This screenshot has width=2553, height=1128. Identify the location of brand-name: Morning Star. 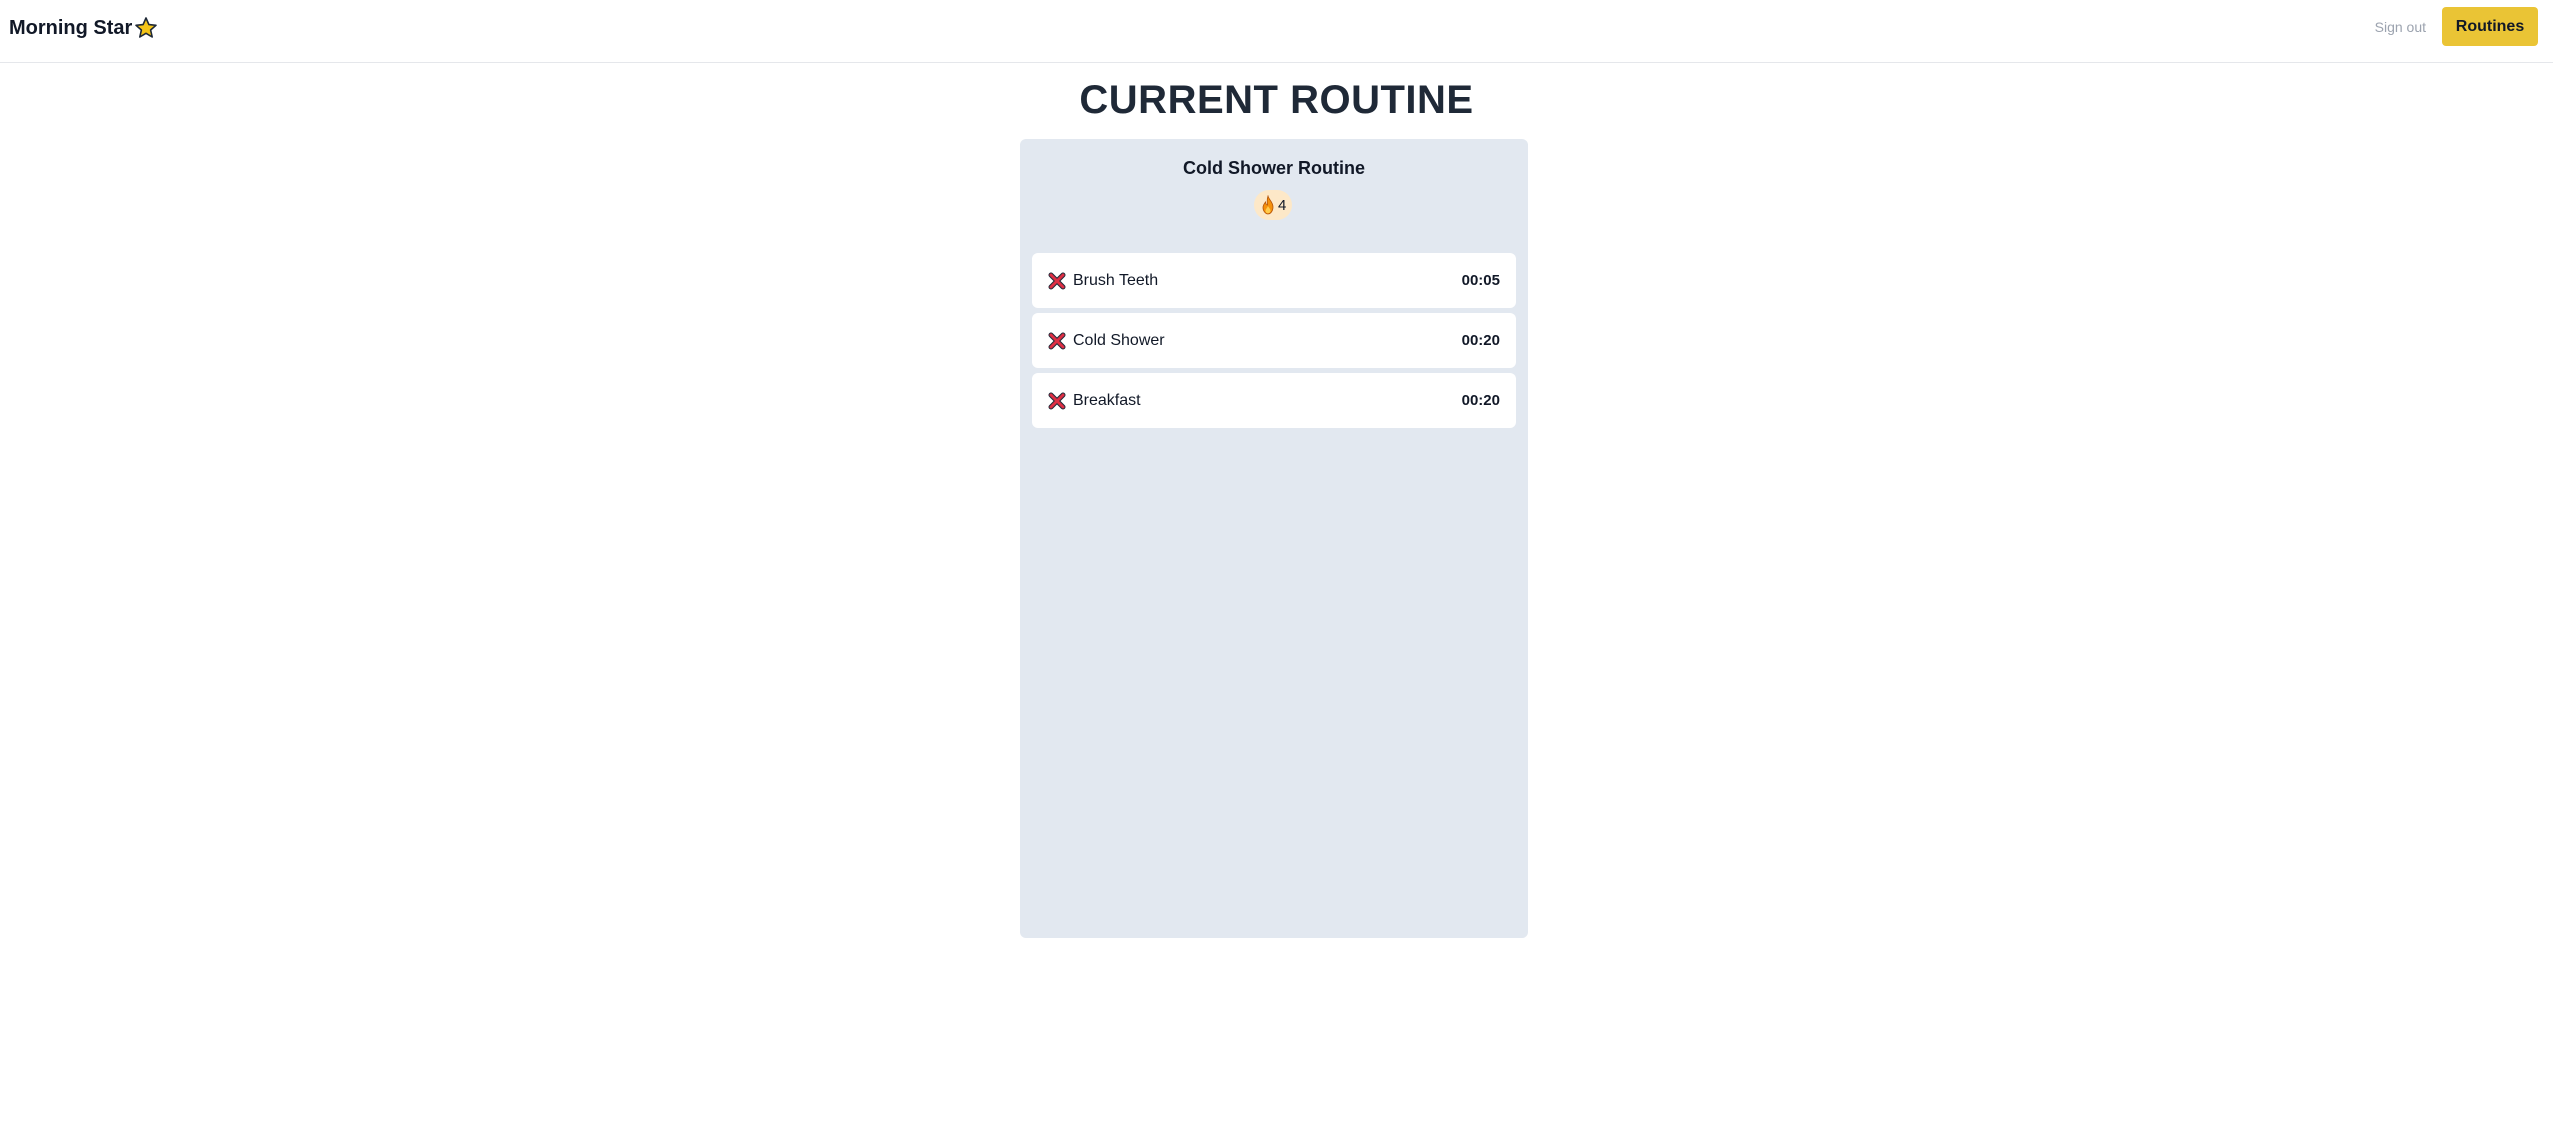
(71, 27).